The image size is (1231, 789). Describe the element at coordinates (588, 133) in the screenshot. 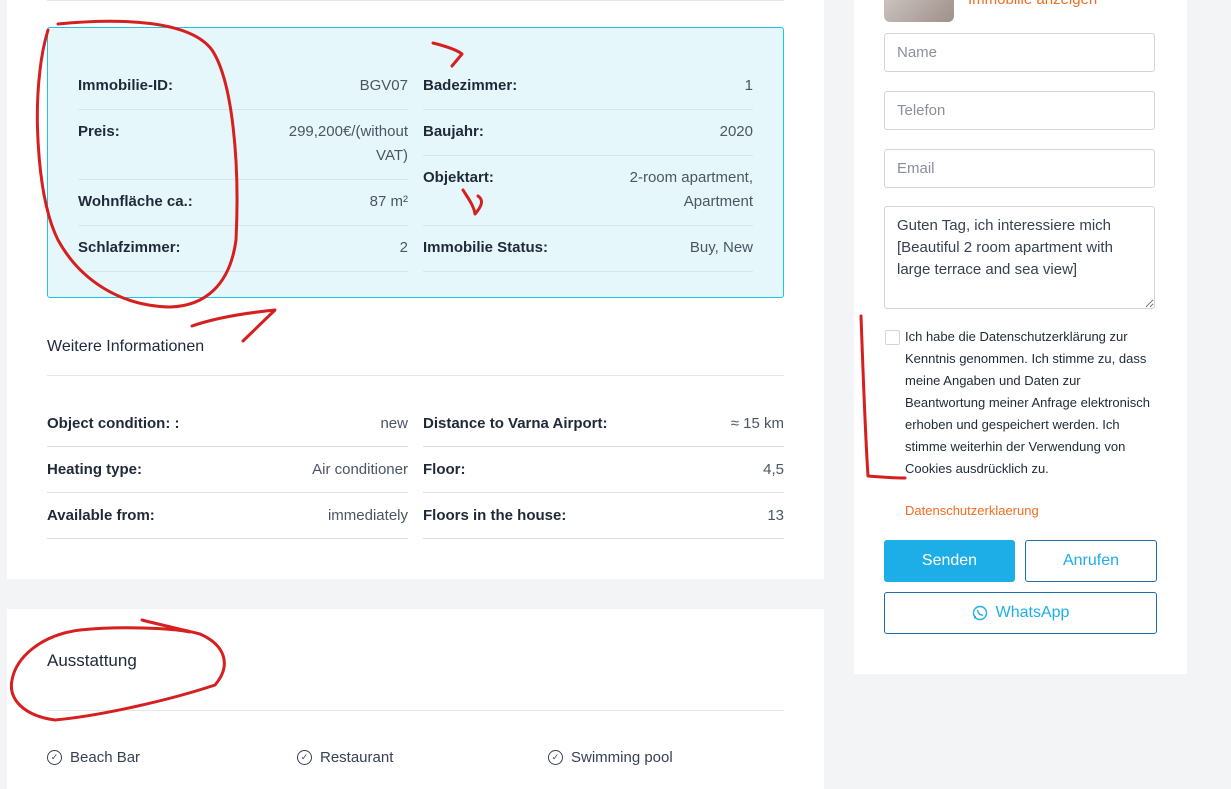

I see `detail-row: Baujahr: 2020` at that location.